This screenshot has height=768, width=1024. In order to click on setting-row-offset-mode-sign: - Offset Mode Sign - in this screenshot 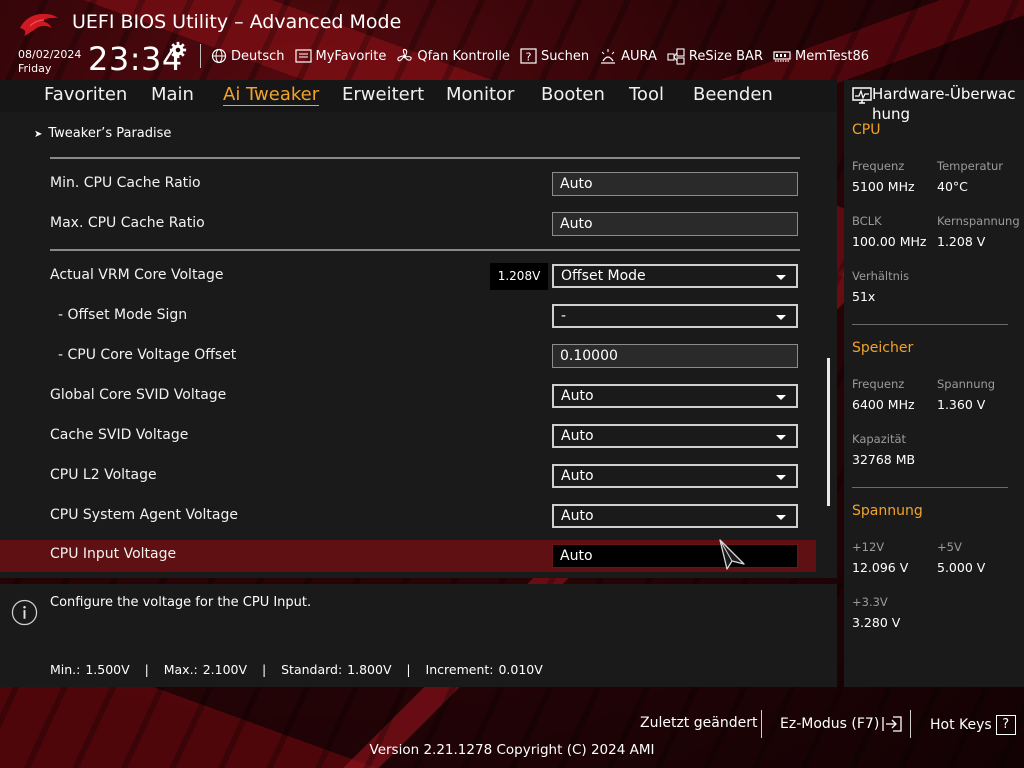, I will do `click(408, 316)`.